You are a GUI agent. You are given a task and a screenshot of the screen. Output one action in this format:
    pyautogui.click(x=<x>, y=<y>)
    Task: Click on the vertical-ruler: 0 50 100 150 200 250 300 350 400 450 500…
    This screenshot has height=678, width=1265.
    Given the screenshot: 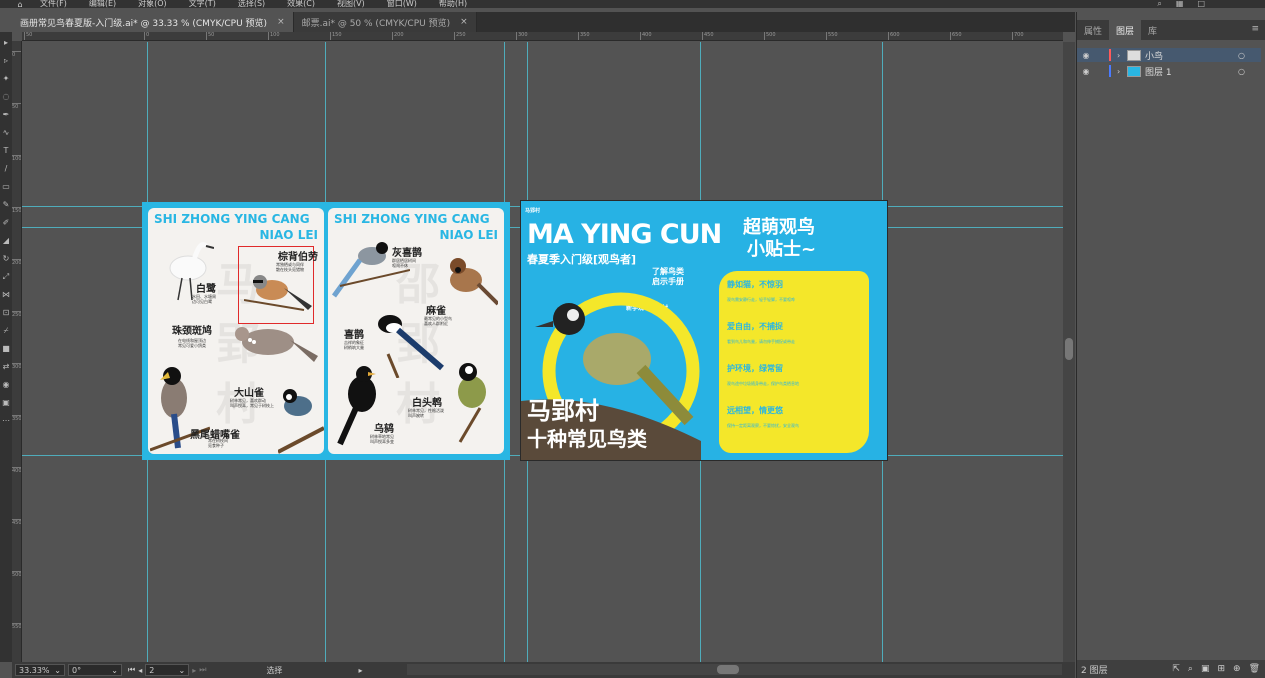 What is the action you would take?
    pyautogui.click(x=17, y=351)
    